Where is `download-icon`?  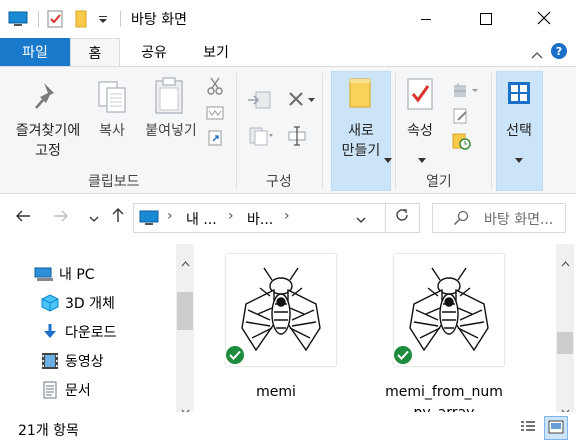 download-icon is located at coordinates (50, 332).